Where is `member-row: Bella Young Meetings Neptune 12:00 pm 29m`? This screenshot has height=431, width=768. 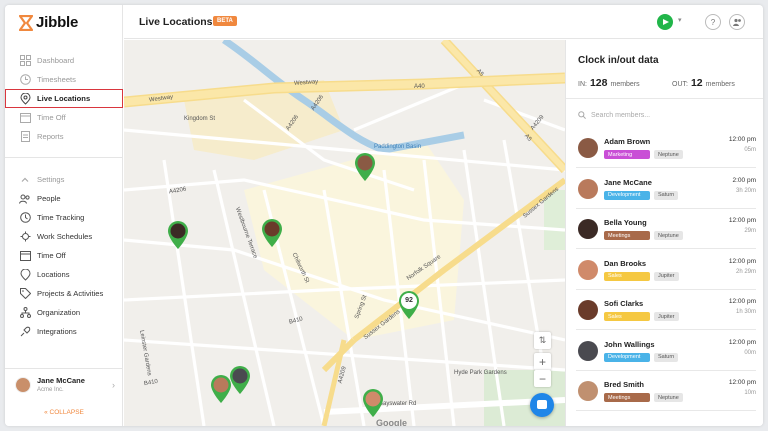 member-row: Bella Young Meetings Neptune 12:00 pm 29m is located at coordinates (666, 229).